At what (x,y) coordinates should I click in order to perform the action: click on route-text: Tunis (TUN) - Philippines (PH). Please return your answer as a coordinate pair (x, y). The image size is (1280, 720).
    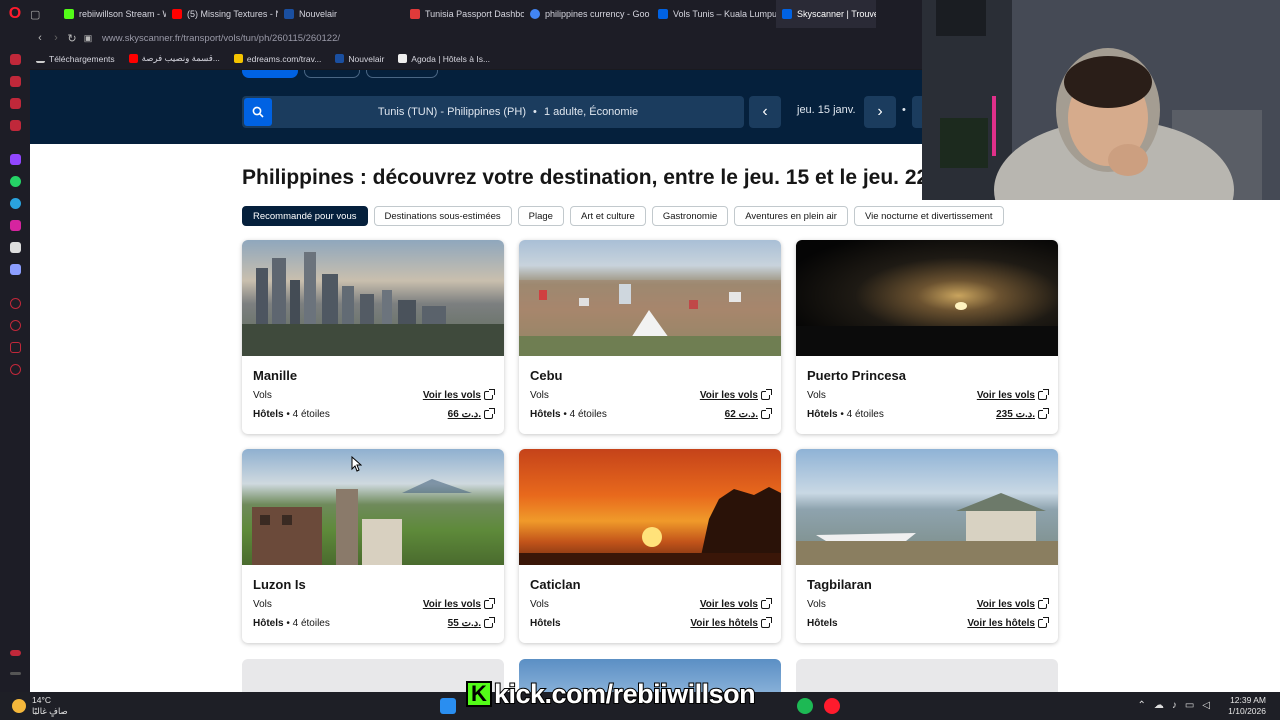
    Looking at the image, I should click on (451, 112).